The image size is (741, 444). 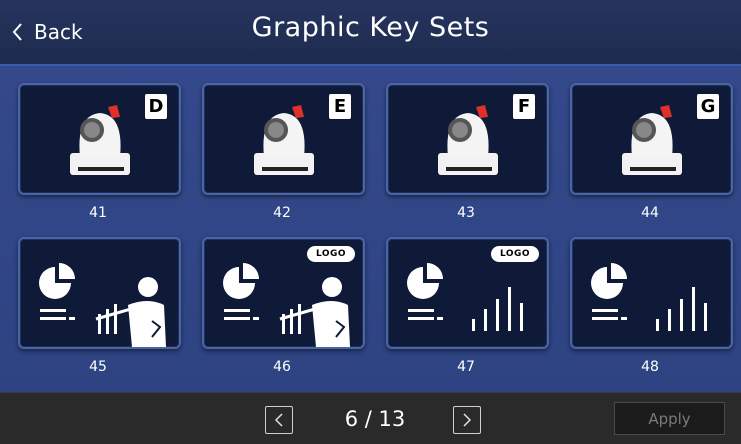 I want to click on key-set-badge: F, so click(x=524, y=106).